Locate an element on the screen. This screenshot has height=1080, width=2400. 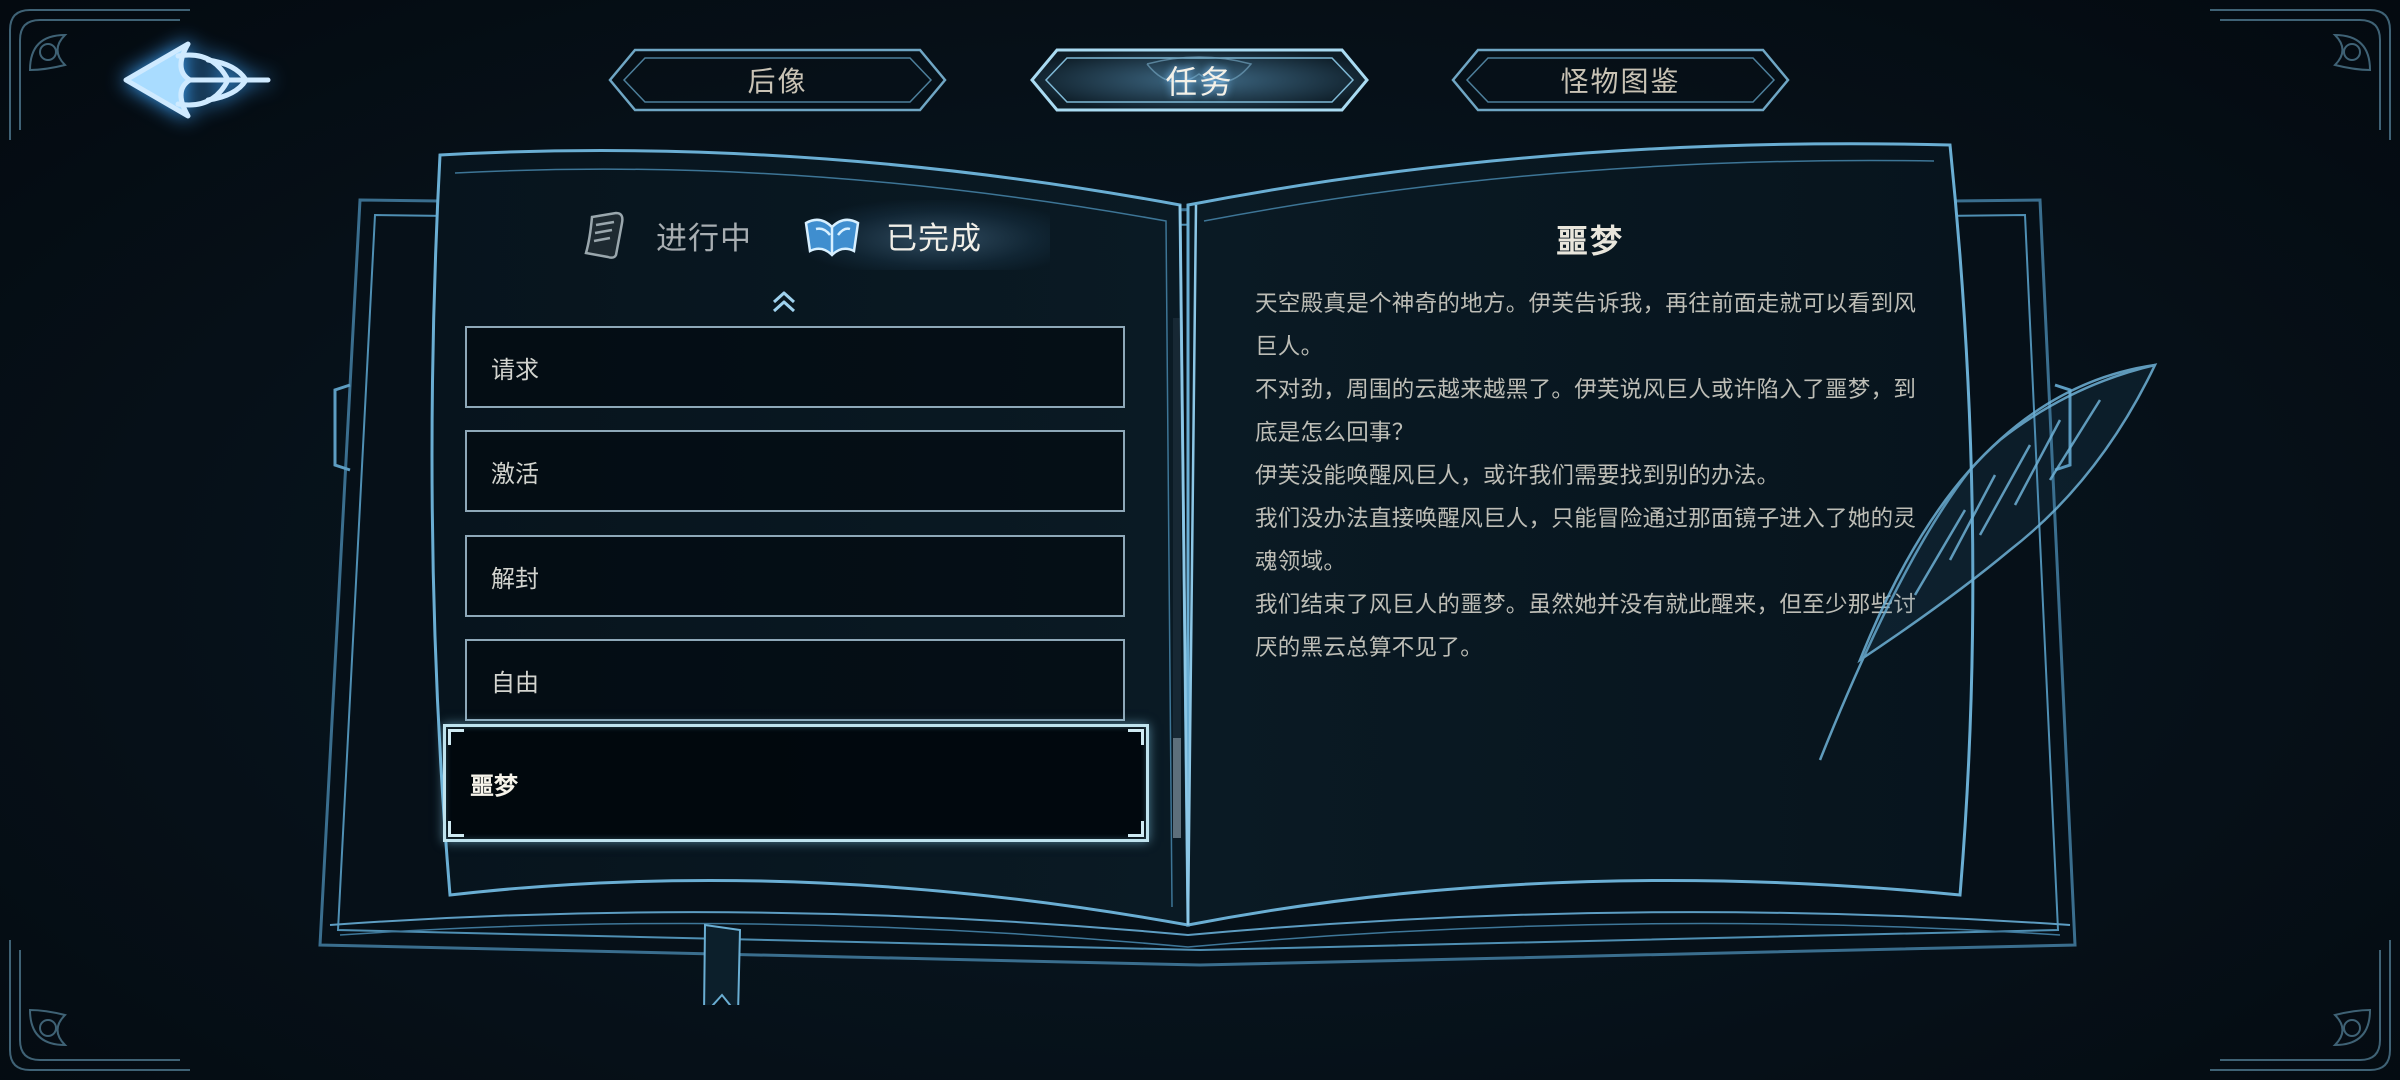
quest-filter-tabs: 进行中 已完成 is located at coordinates (820, 235).